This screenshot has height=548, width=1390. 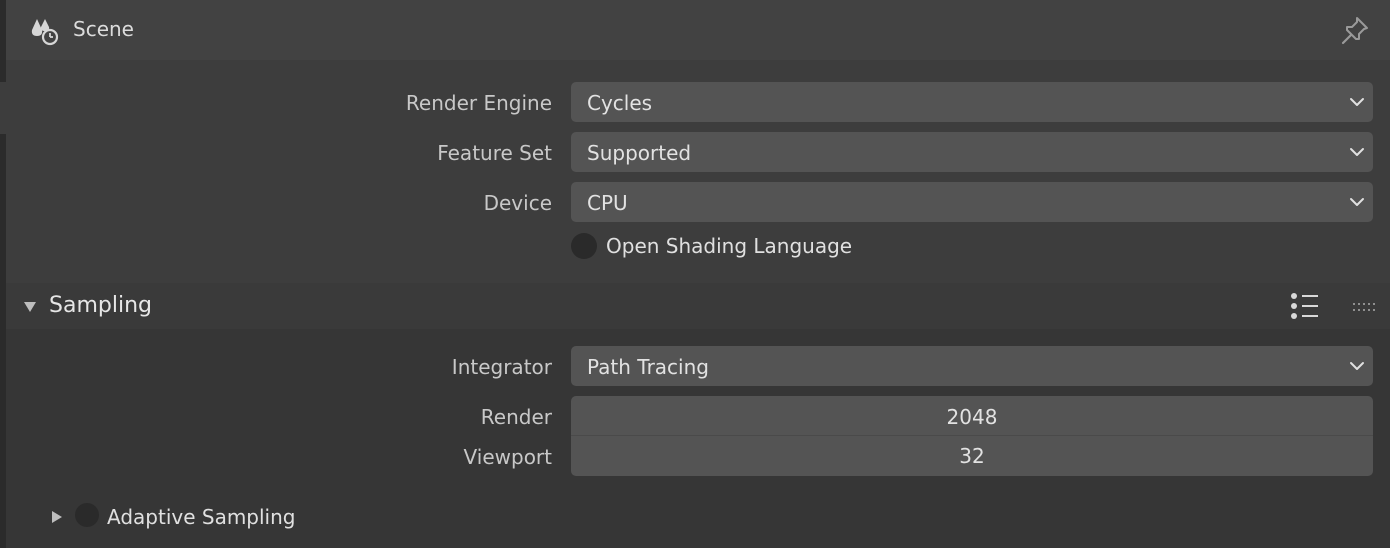 What do you see at coordinates (972, 417) in the screenshot?
I see `render-samples-field: 2048` at bounding box center [972, 417].